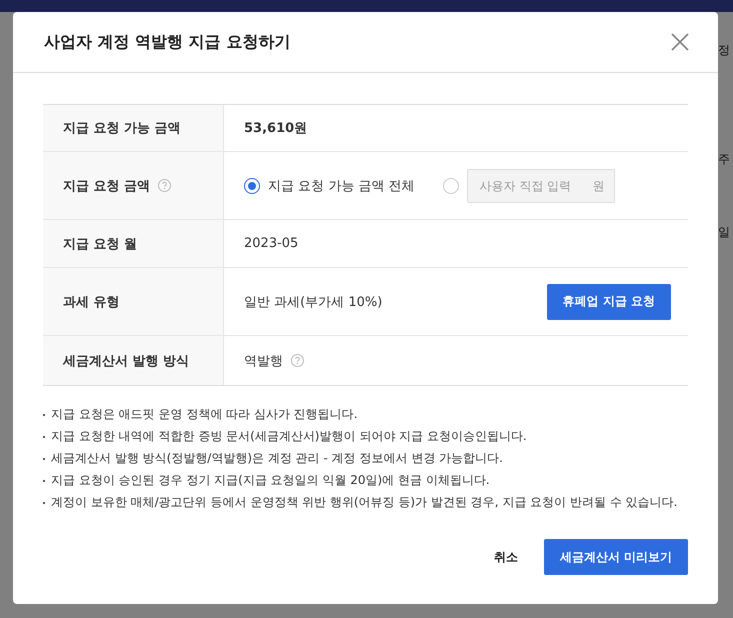  Describe the element at coordinates (724, 50) in the screenshot. I see `background-text: 정` at that location.